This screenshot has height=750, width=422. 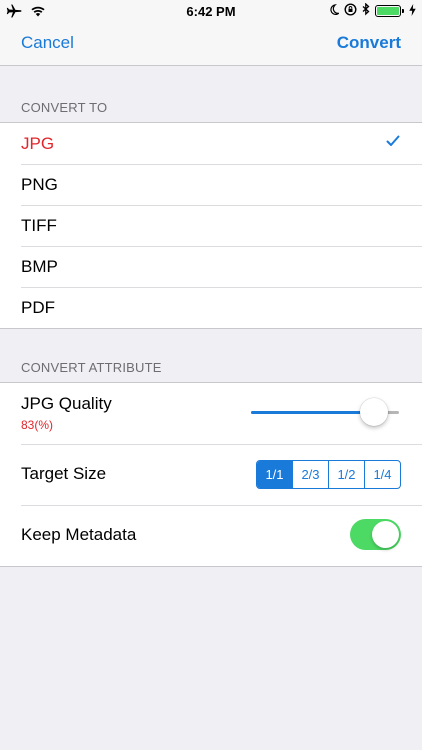 I want to click on convert-button: Convert, so click(x=369, y=43).